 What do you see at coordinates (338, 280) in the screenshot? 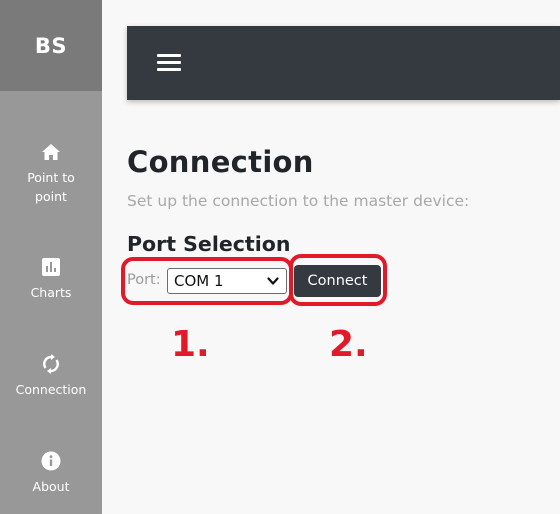
I see `highlight-box-connect` at bounding box center [338, 280].